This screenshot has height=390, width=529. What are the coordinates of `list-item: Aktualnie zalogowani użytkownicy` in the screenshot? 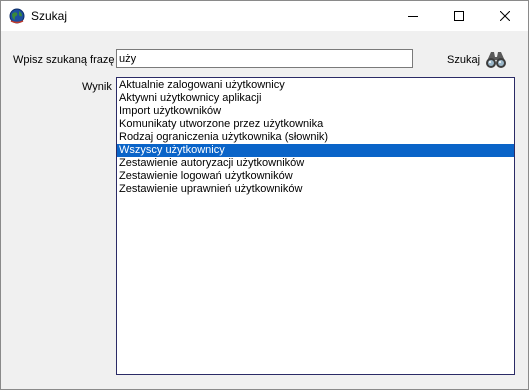 It's located at (315, 85).